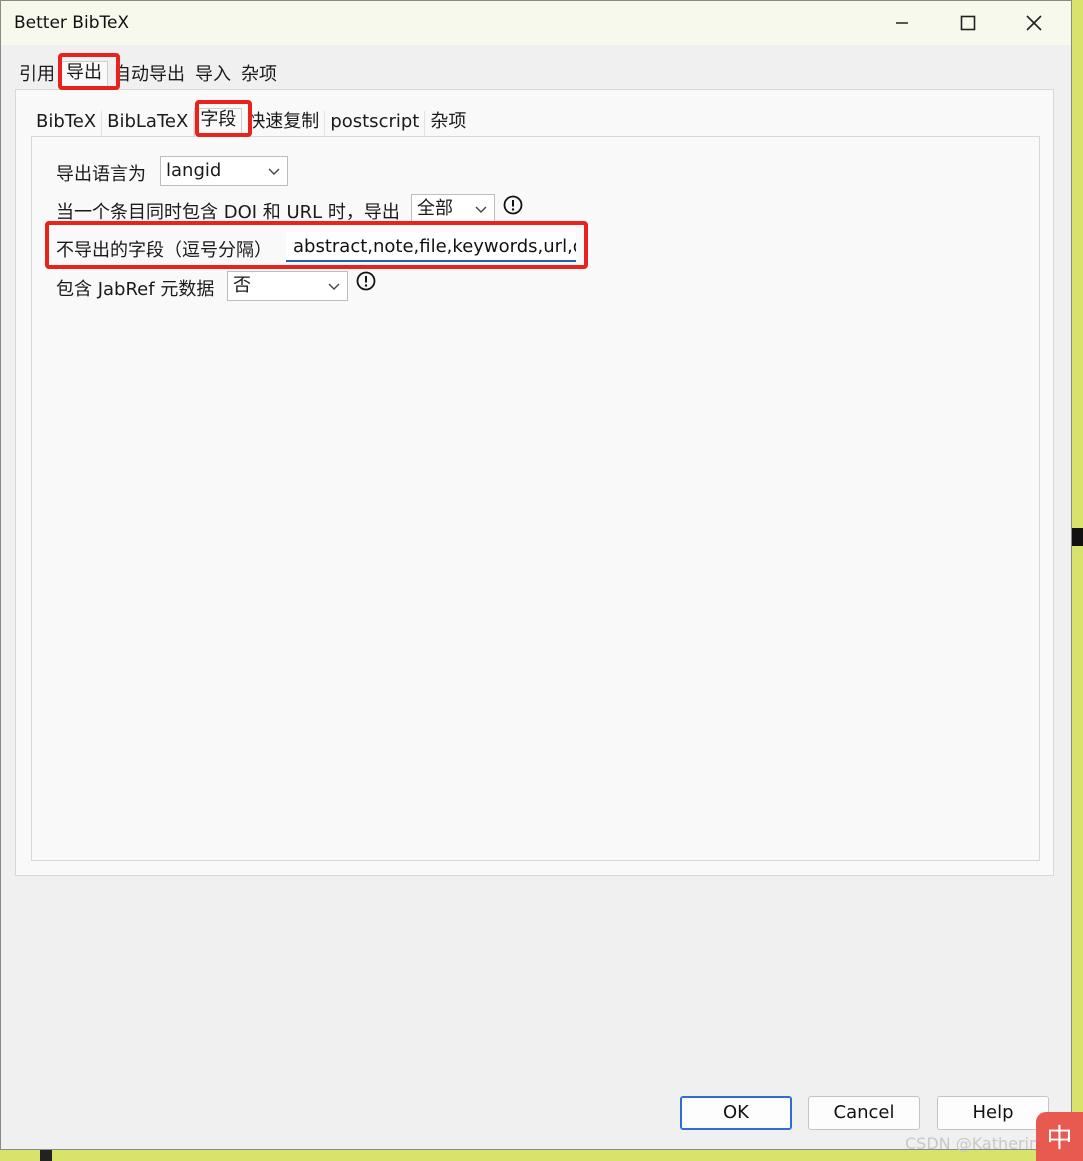  Describe the element at coordinates (259, 77) in the screenshot. I see `tab-misc: 杂项` at that location.